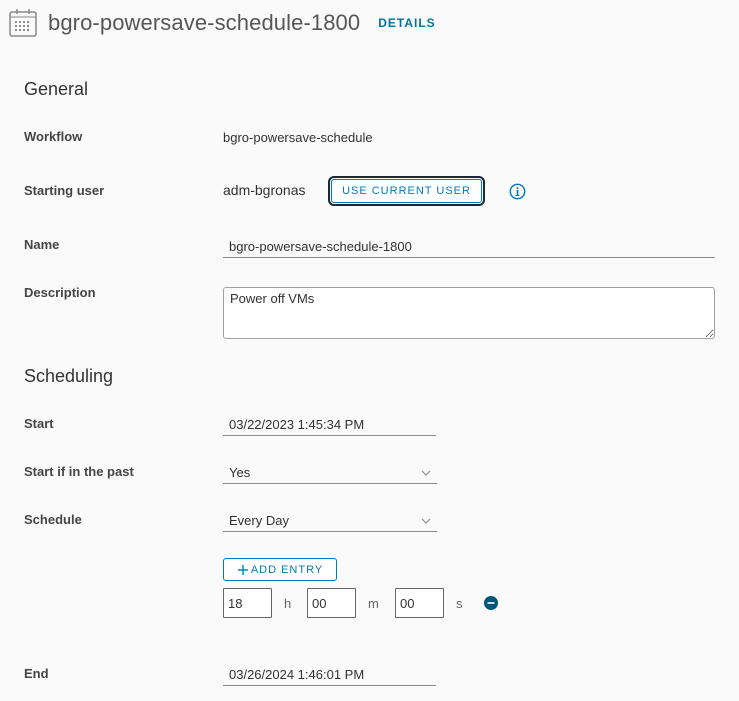  I want to click on page-title: bgro-powersave-schedule-1800, so click(204, 22).